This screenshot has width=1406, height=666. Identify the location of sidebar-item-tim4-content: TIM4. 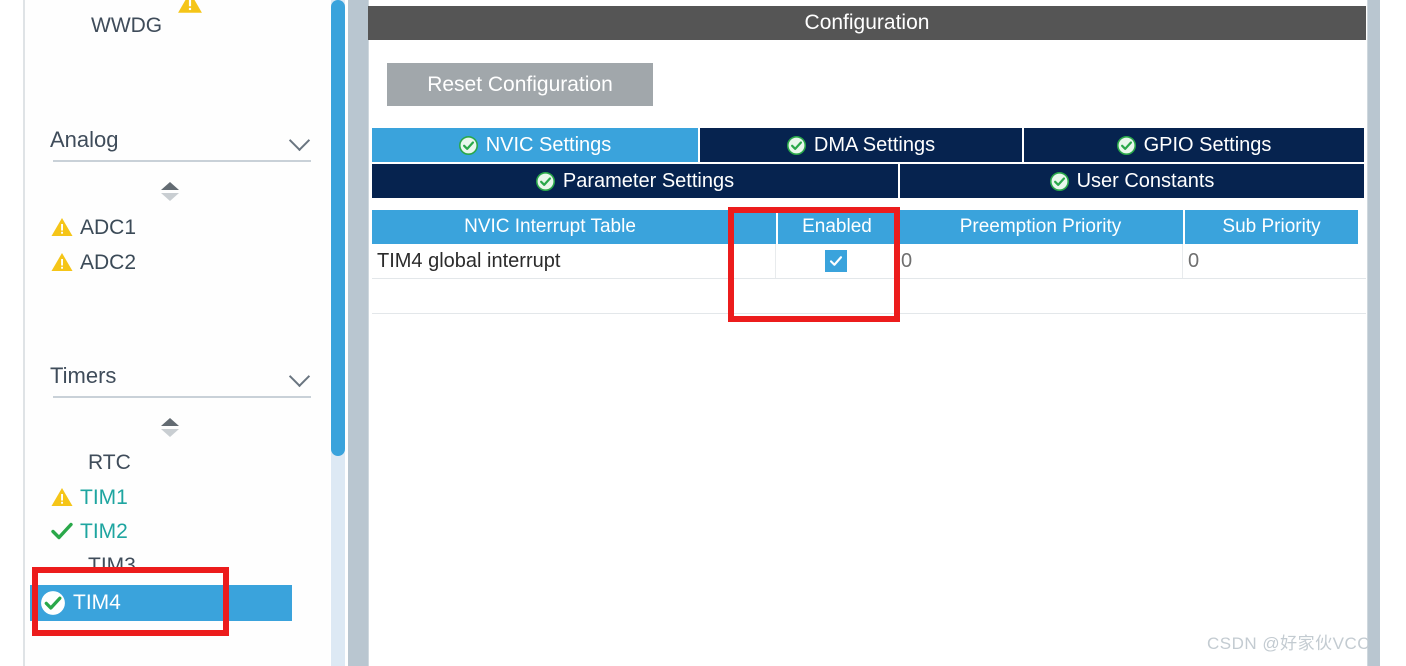
(80, 603).